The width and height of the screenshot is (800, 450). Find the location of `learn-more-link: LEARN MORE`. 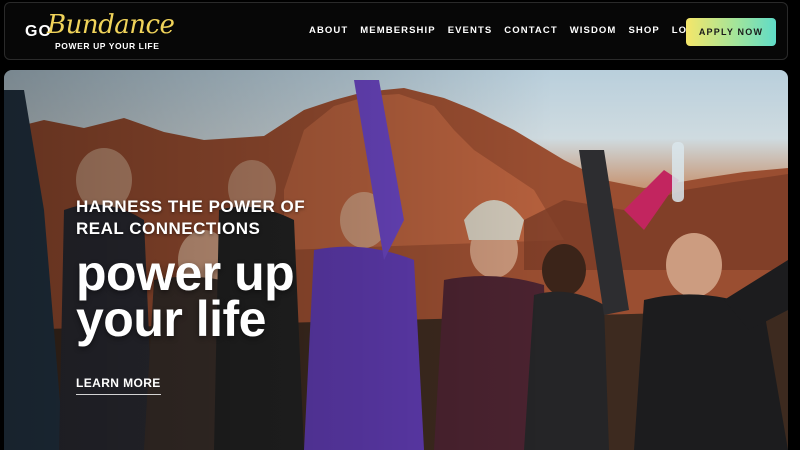

learn-more-link: LEARN MORE is located at coordinates (118, 385).